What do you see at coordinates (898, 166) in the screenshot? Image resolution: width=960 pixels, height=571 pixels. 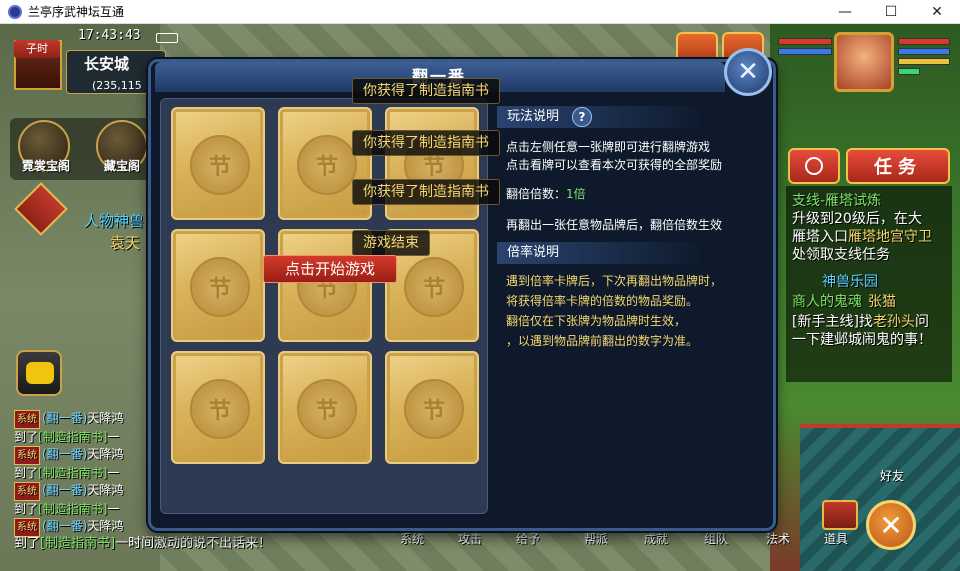 I see `task-button: 任务` at bounding box center [898, 166].